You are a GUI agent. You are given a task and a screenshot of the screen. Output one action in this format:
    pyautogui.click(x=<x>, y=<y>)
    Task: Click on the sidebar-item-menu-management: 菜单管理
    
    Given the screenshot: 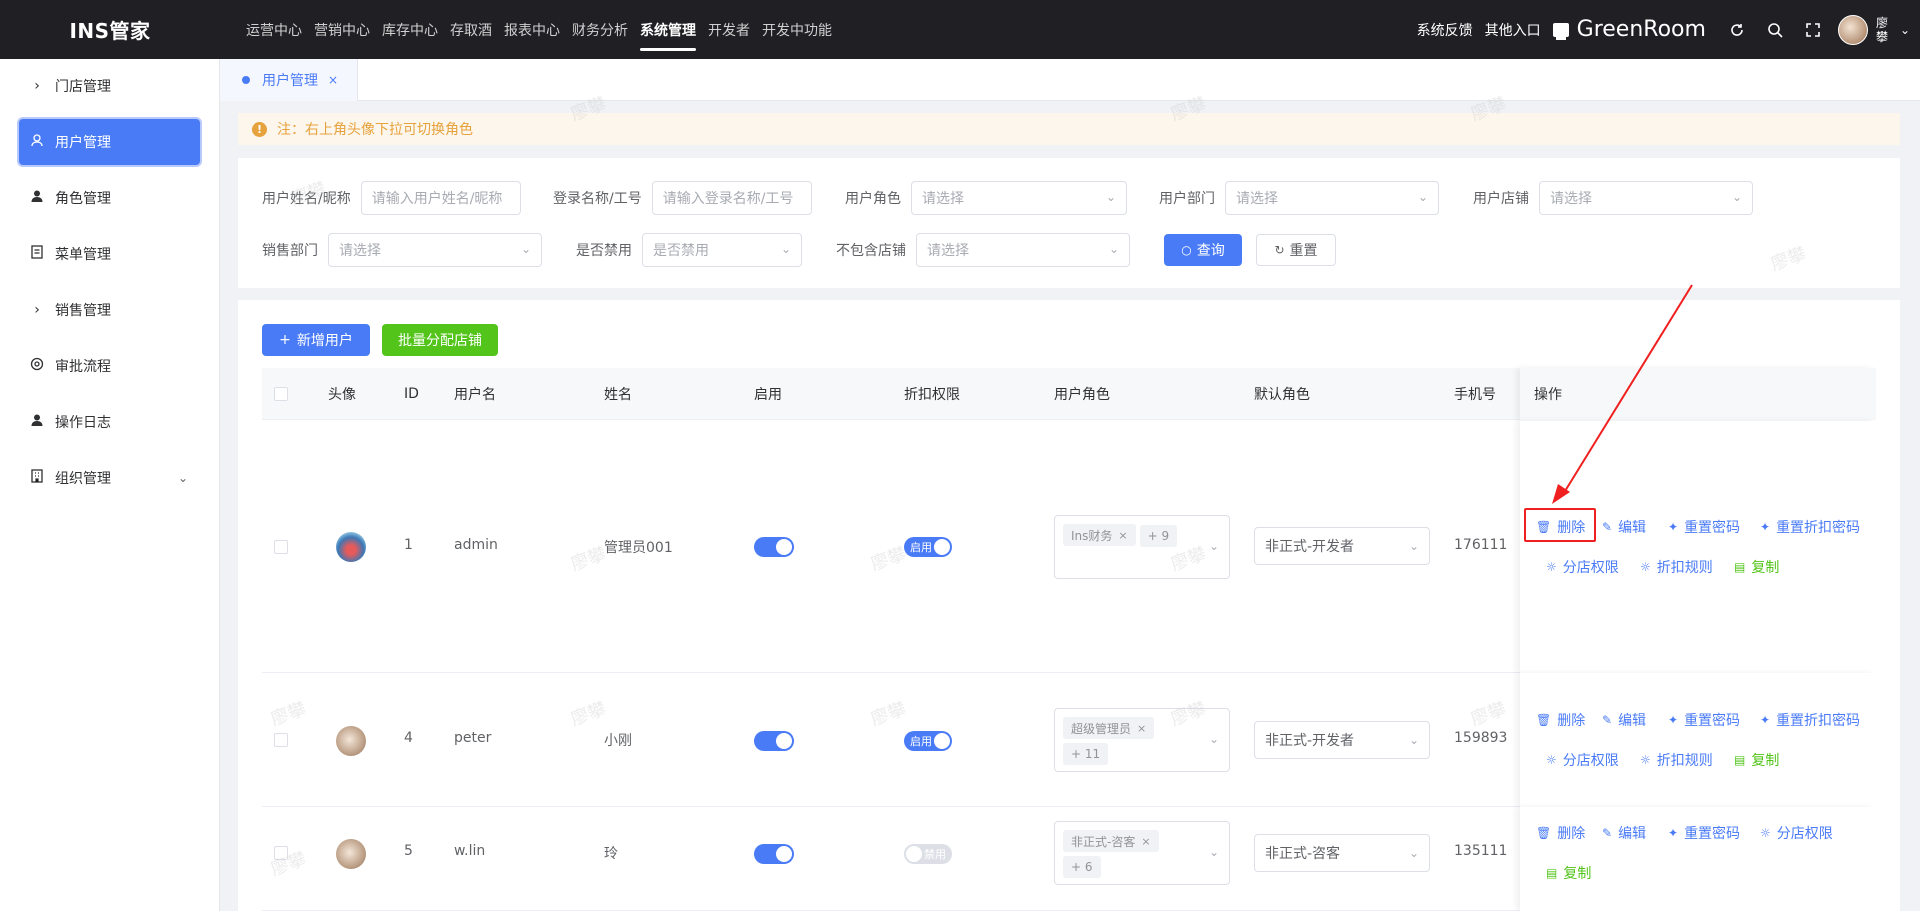 What is the action you would take?
    pyautogui.click(x=109, y=254)
    